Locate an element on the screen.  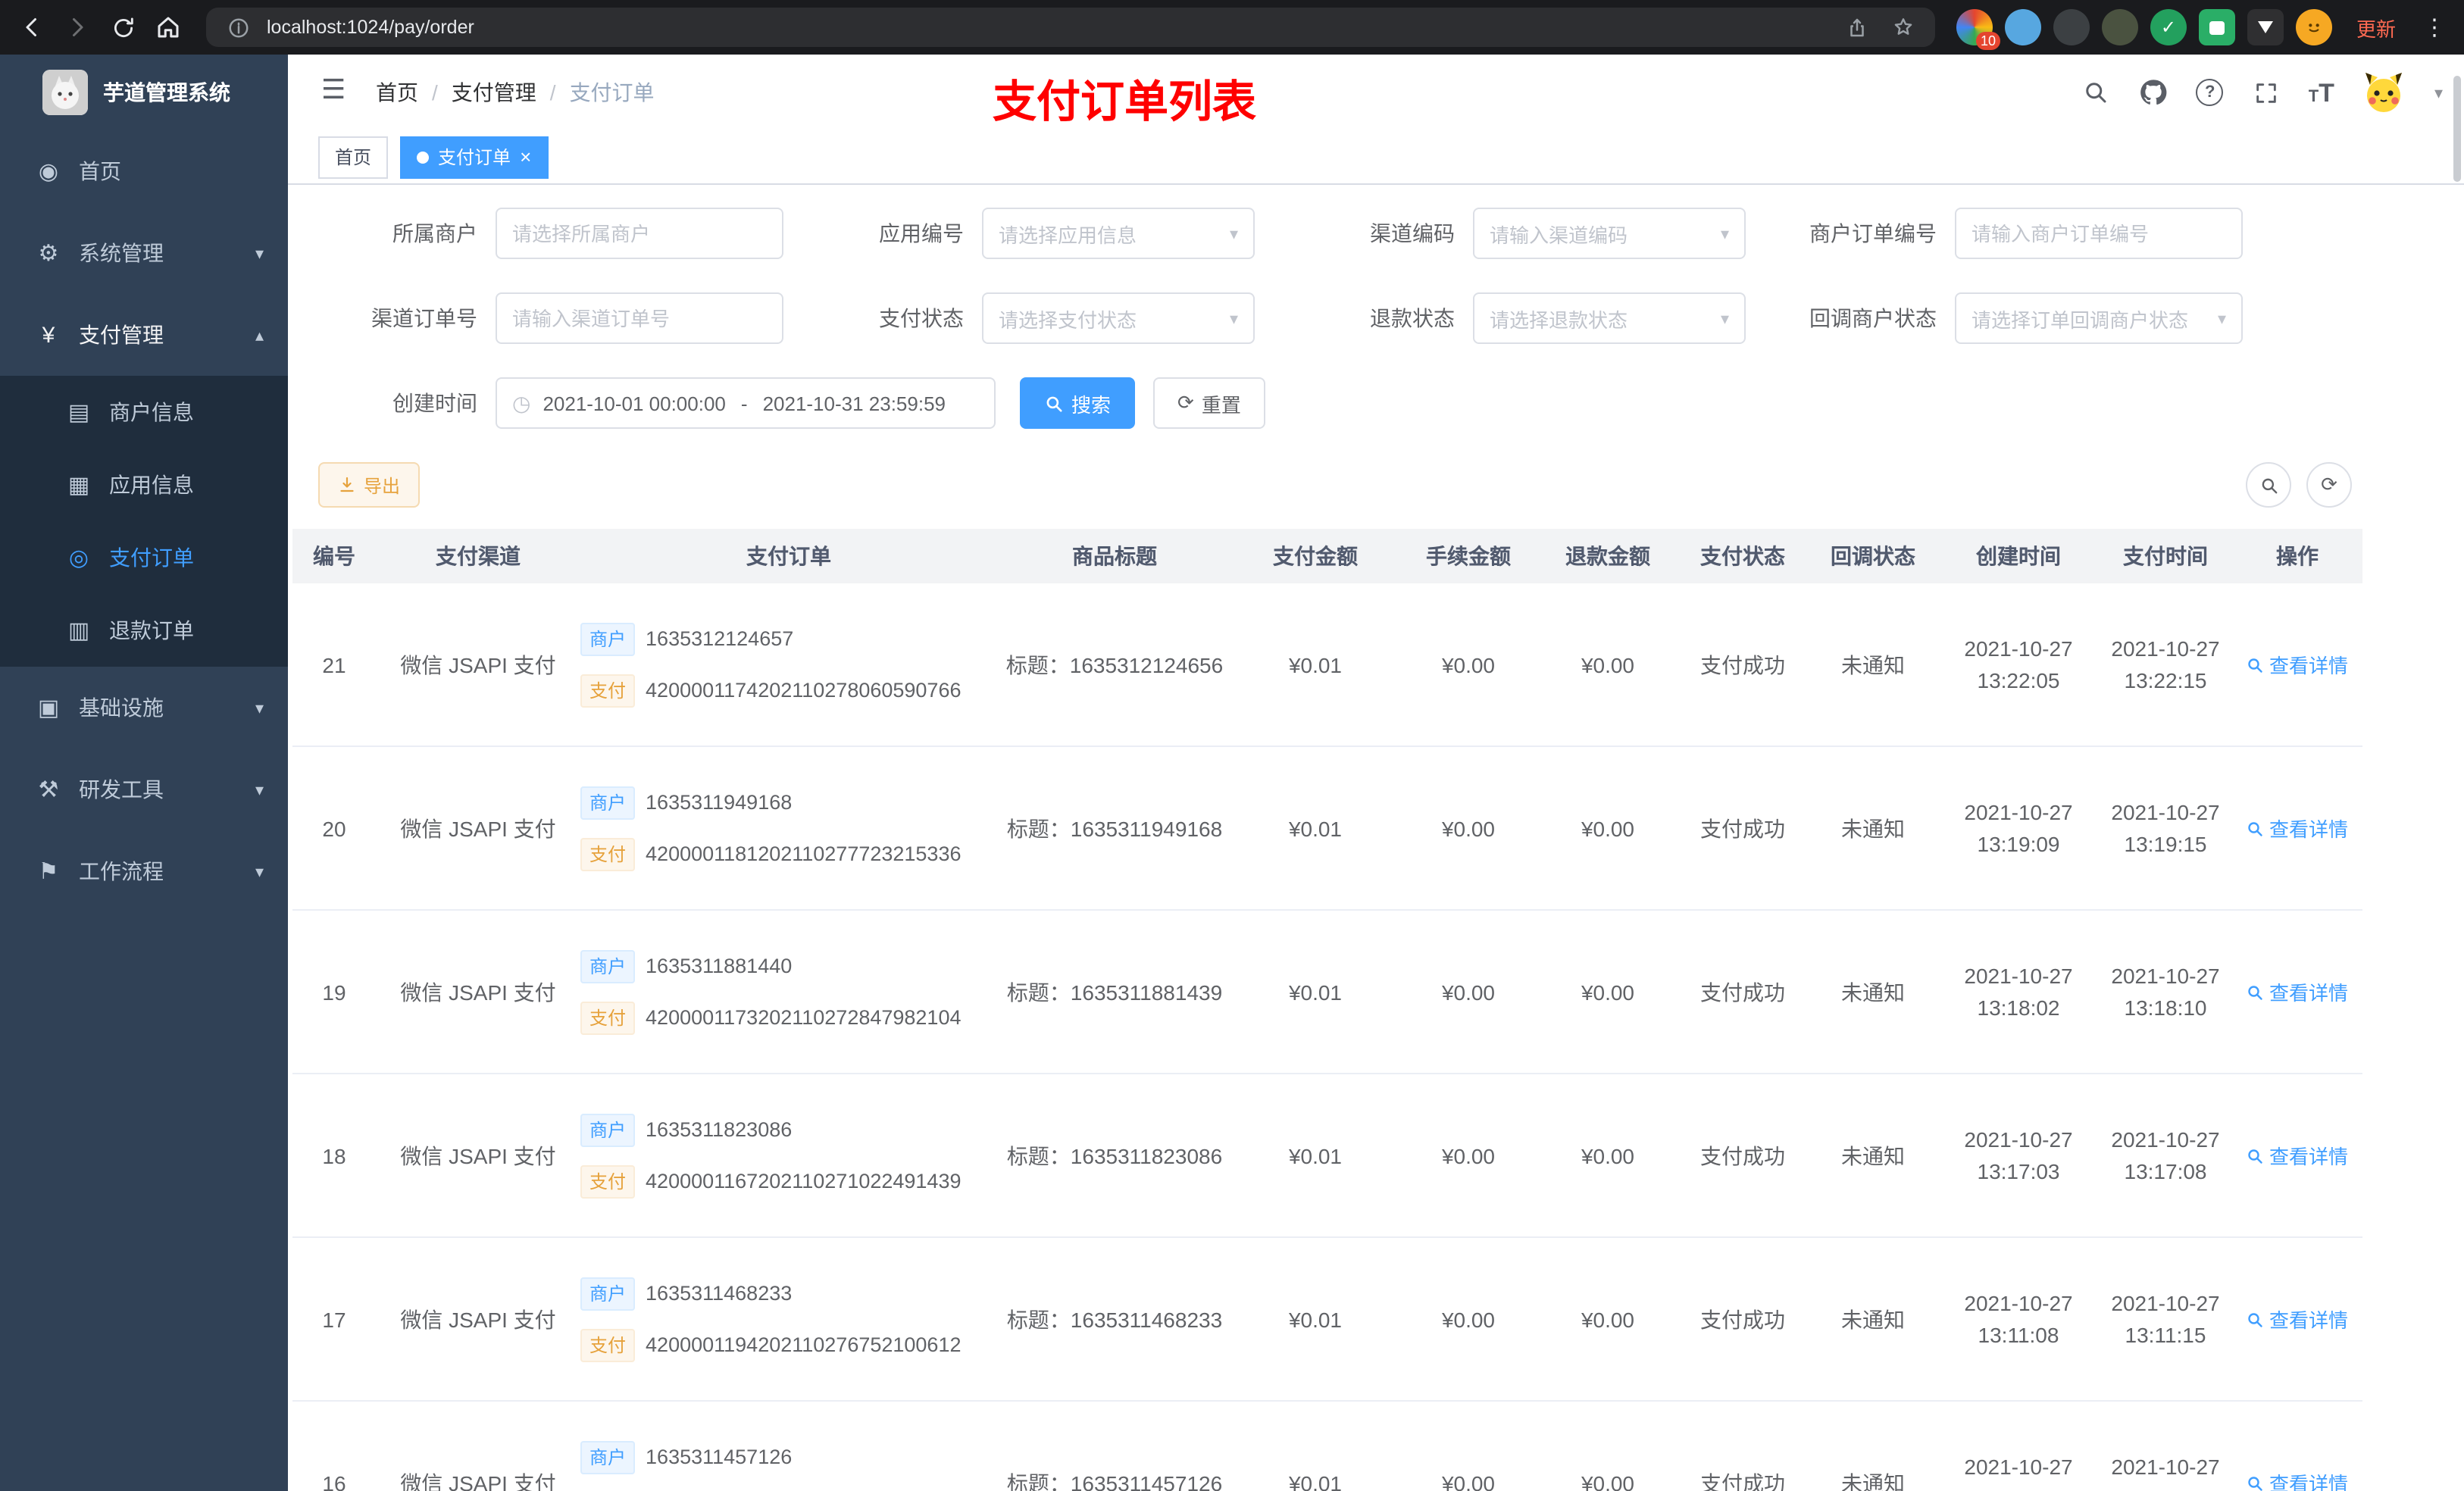
cell-notify-status: 未通知 is located at coordinates (1873, 828).